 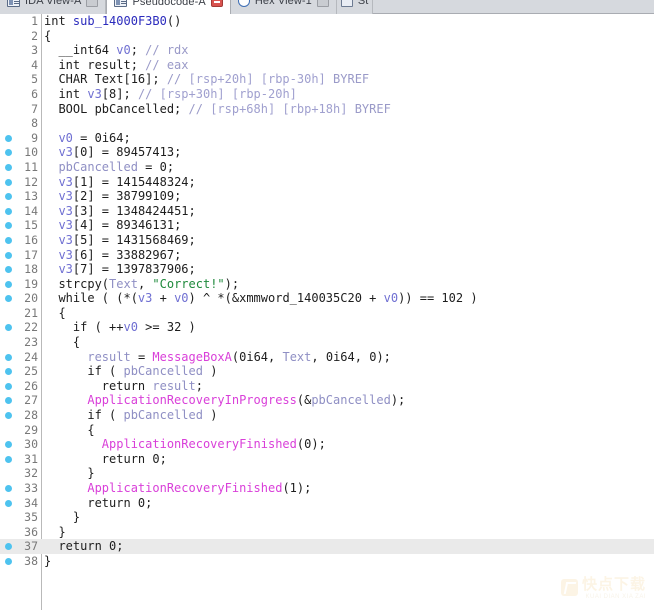 I want to click on line-number: 22, so click(x=31, y=327).